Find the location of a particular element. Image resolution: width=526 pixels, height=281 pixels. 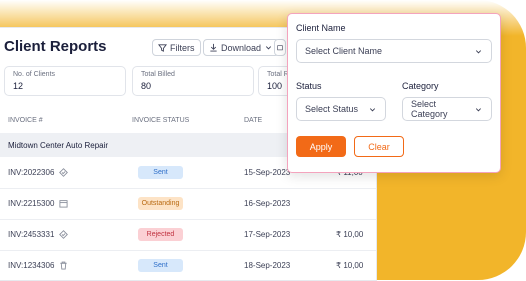

client-name-select: Select Client Name is located at coordinates (394, 51).